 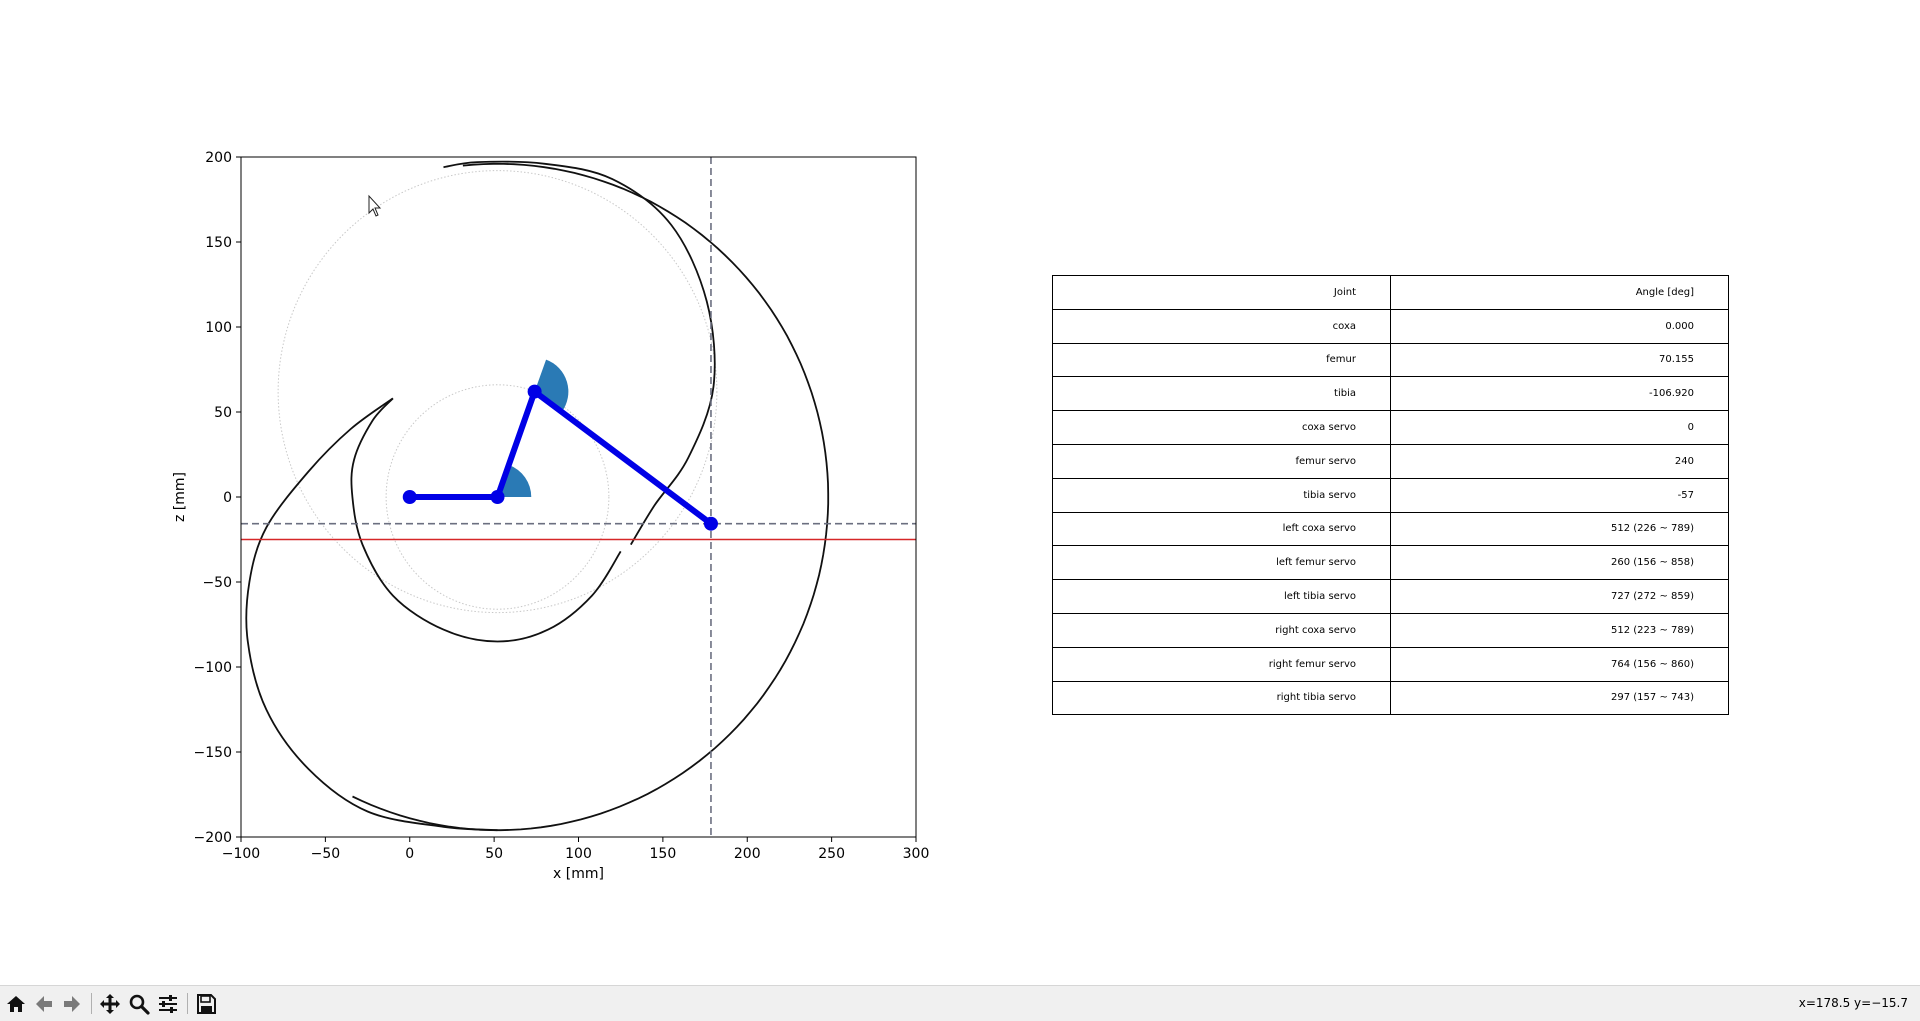 I want to click on table-row: femur servo 240, so click(x=1390, y=461).